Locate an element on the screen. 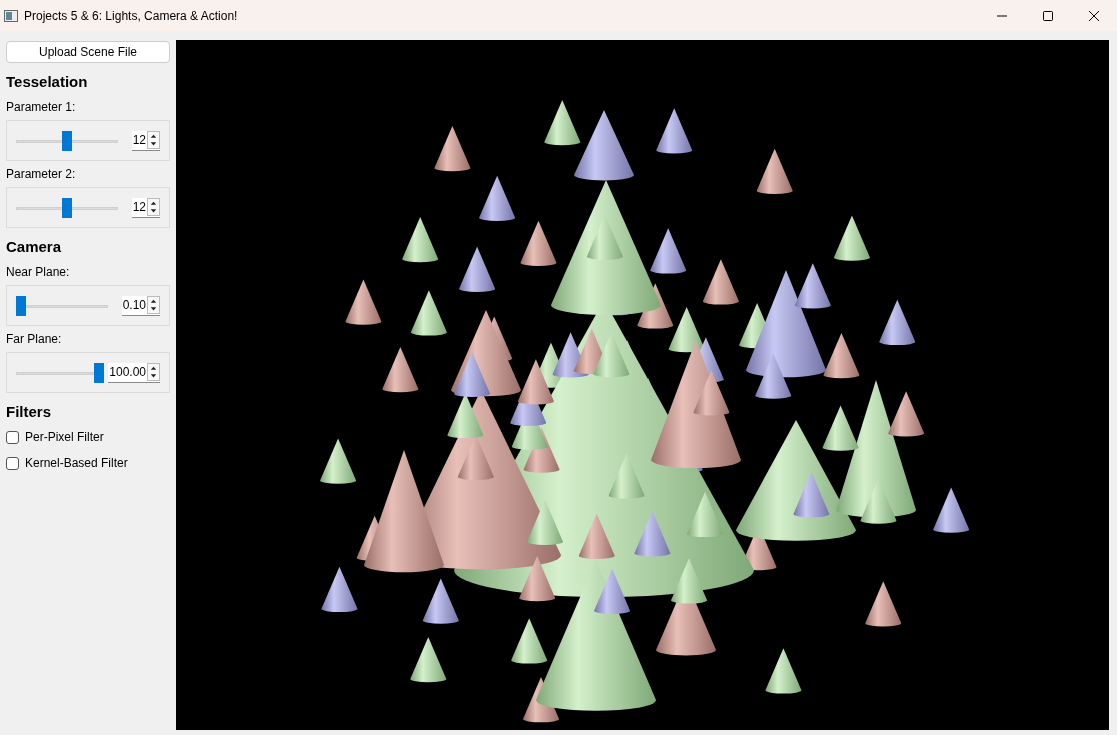 This screenshot has width=1117, height=735. spin-box-value: 0.10 is located at coordinates (134, 305).